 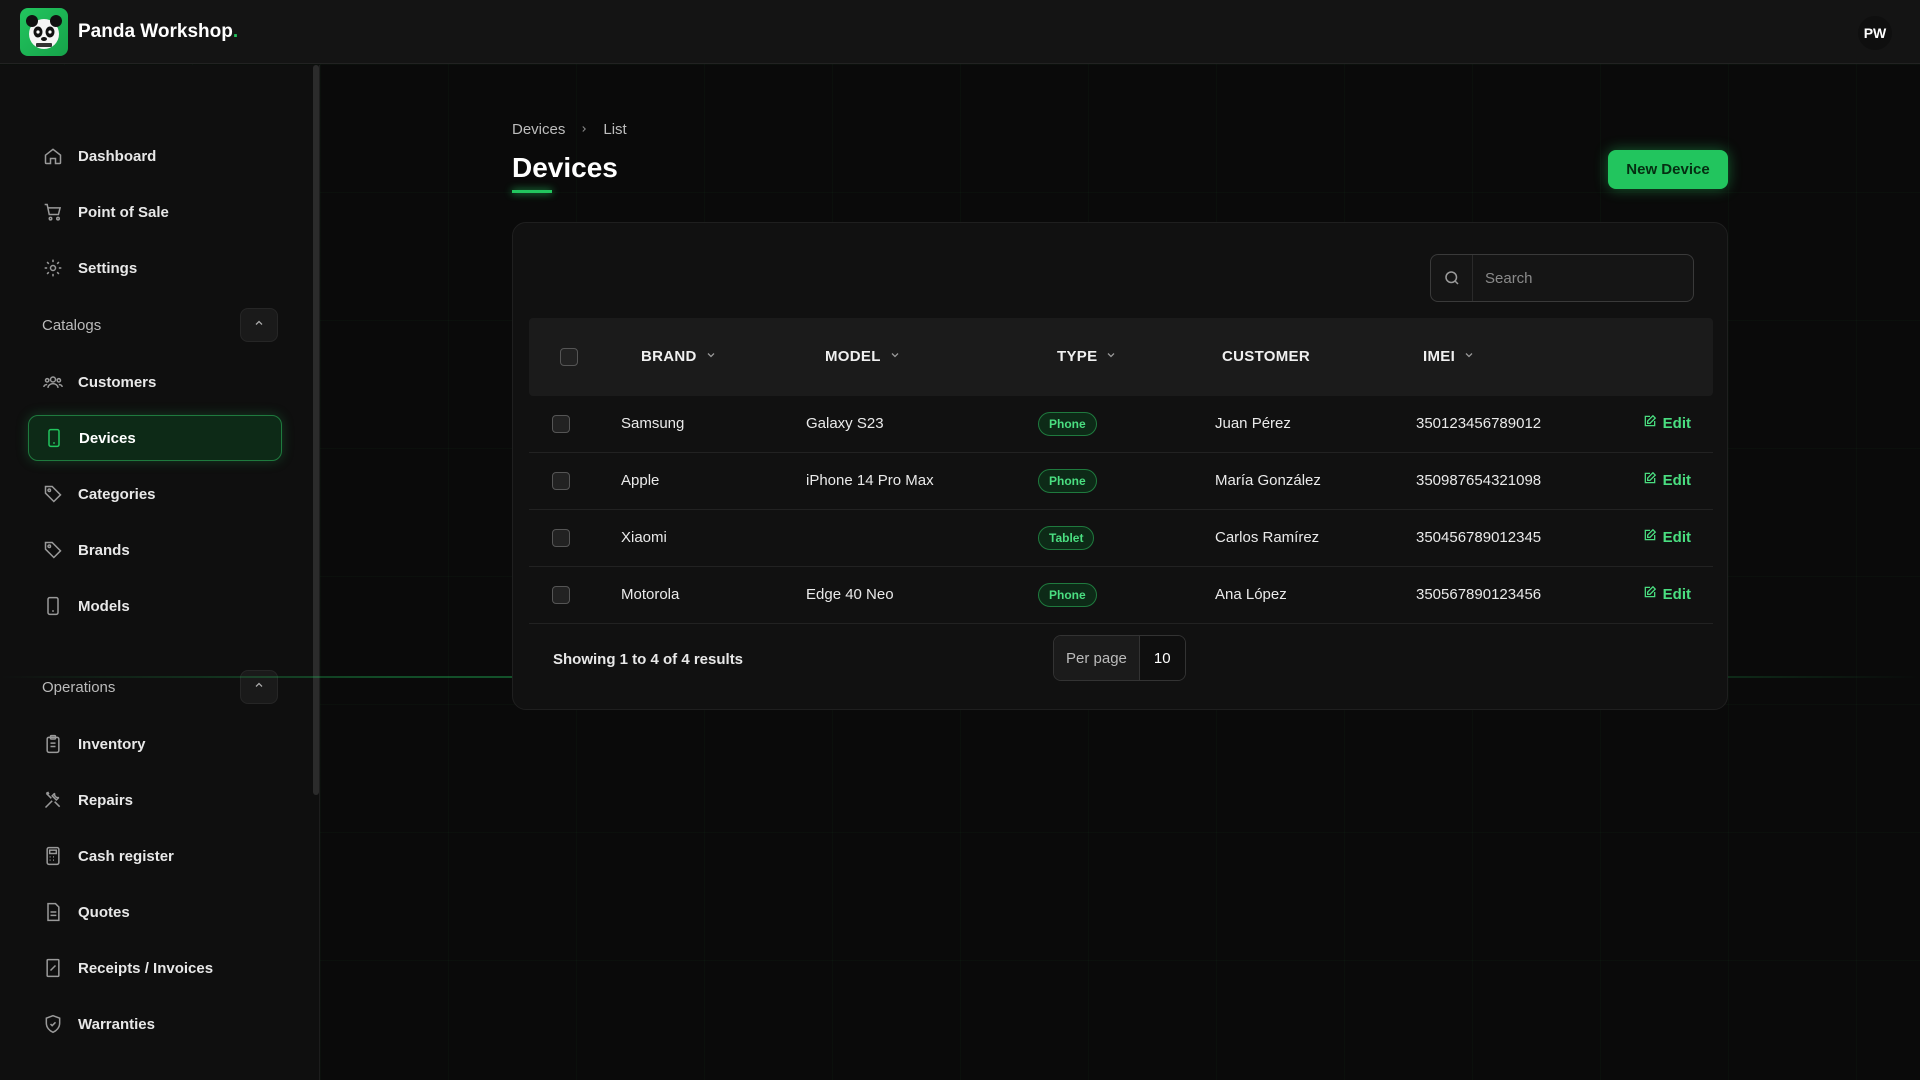 I want to click on sidebar-item-brands: Brands, so click(x=155, y=550).